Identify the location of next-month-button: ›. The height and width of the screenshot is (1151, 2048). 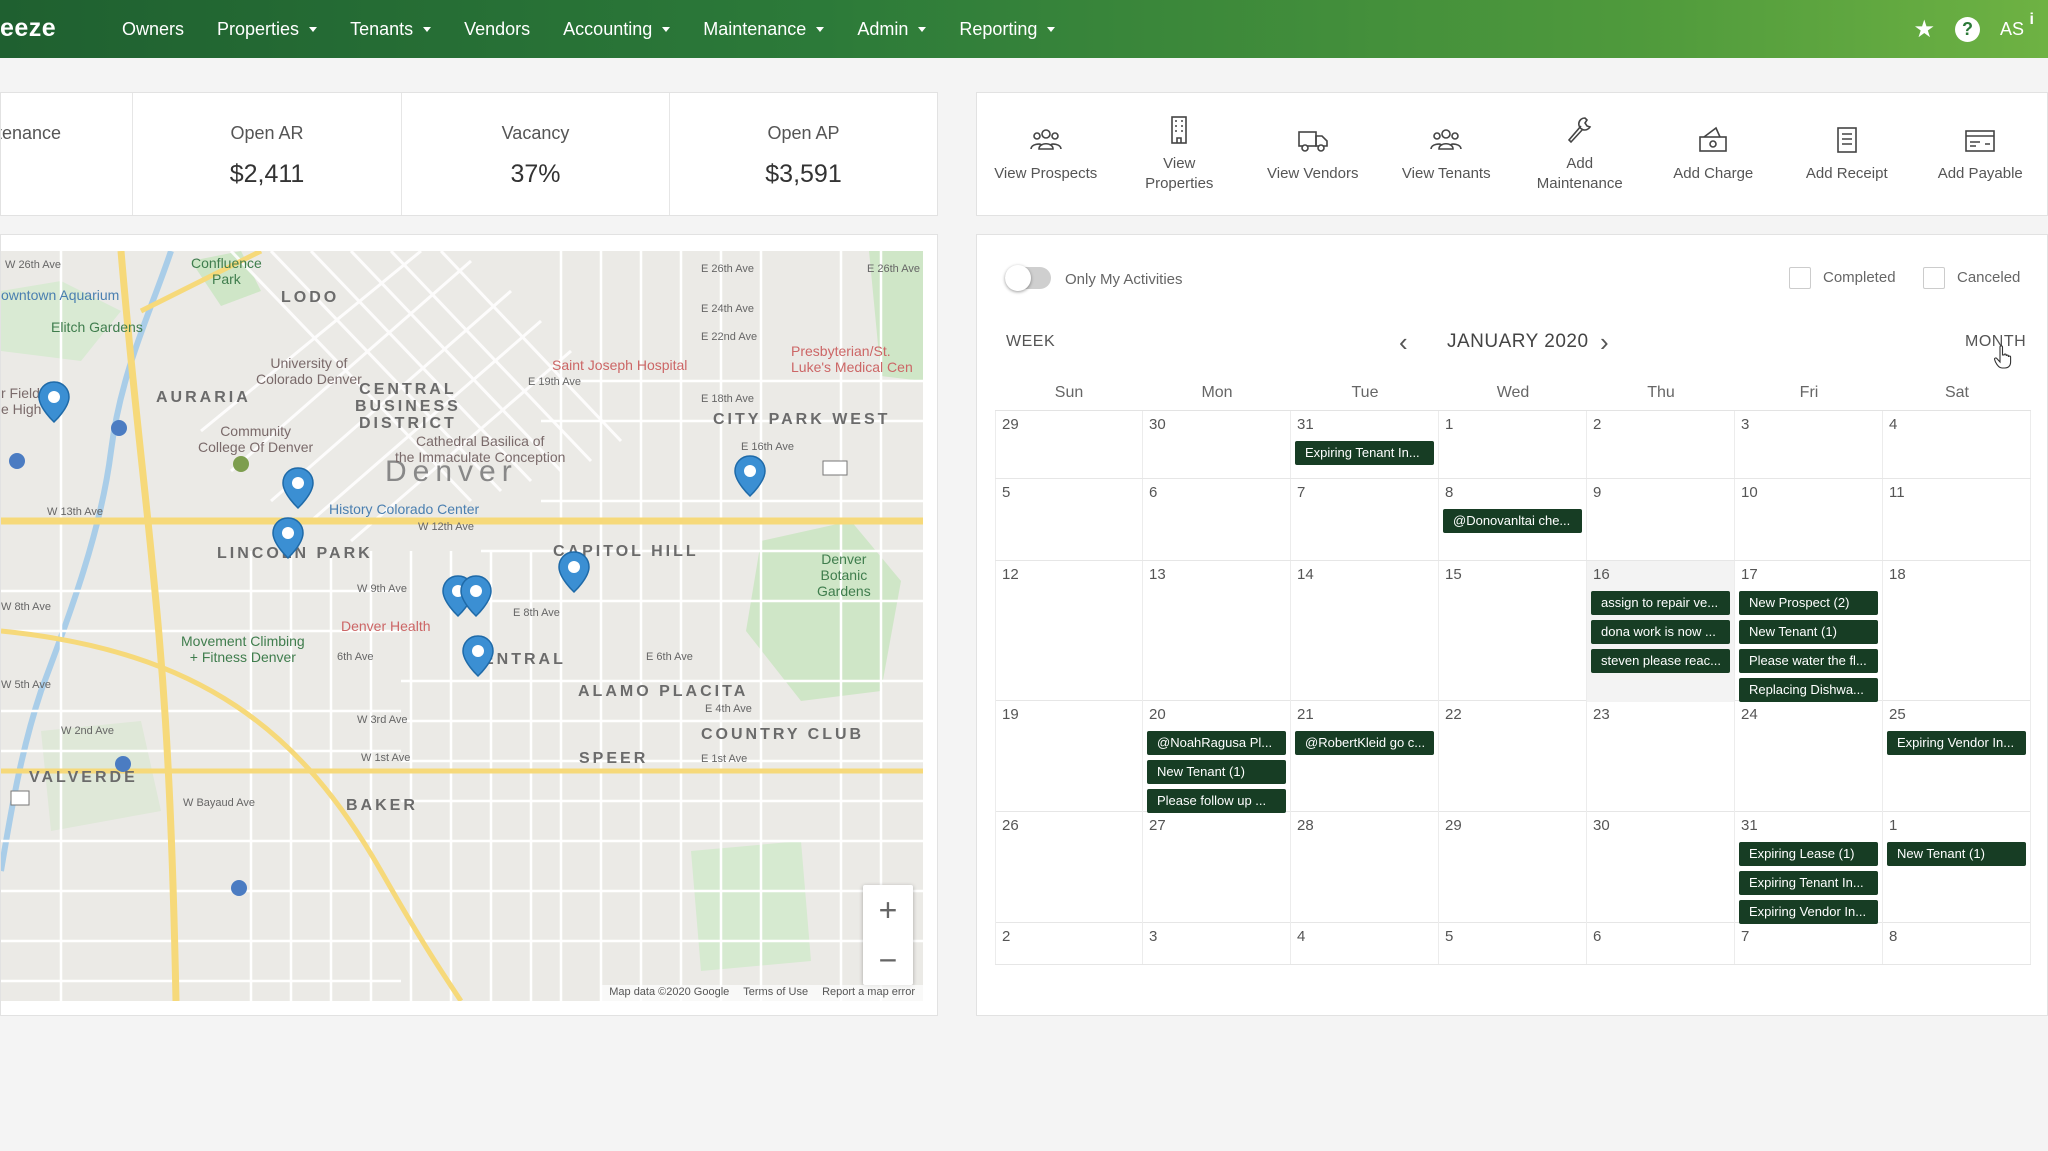
(1604, 342).